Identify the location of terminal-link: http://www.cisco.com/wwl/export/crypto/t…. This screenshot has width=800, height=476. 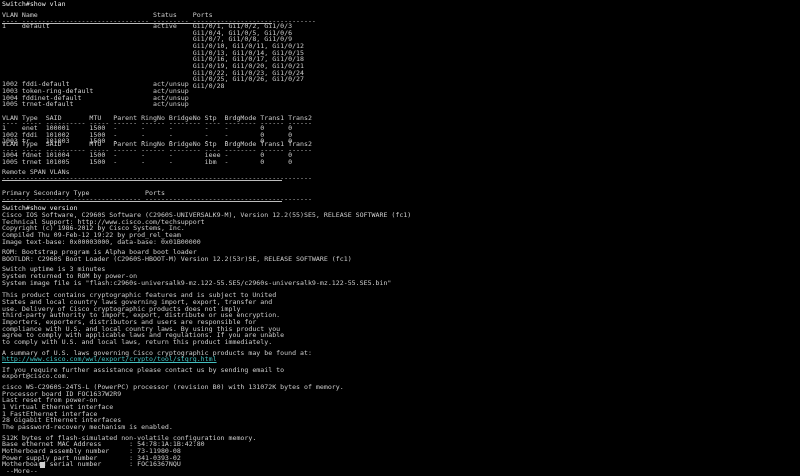
(109, 359).